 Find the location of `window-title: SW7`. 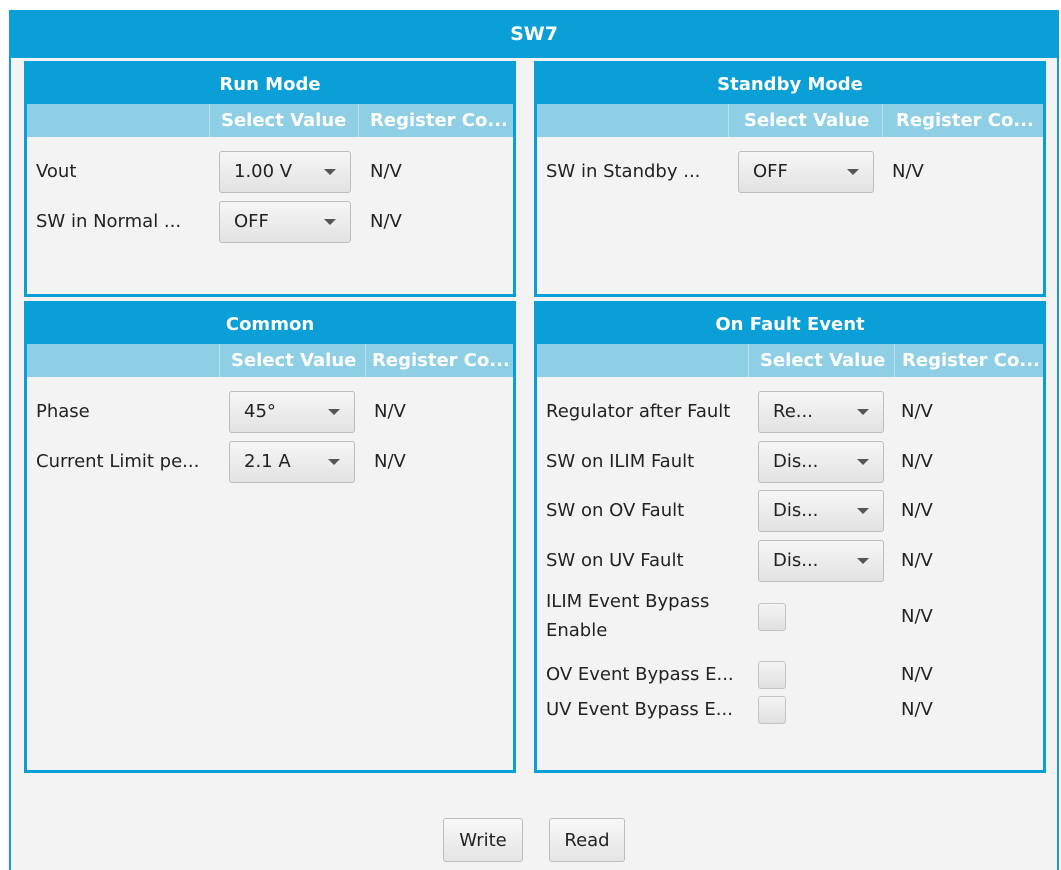

window-title: SW7 is located at coordinates (534, 34).